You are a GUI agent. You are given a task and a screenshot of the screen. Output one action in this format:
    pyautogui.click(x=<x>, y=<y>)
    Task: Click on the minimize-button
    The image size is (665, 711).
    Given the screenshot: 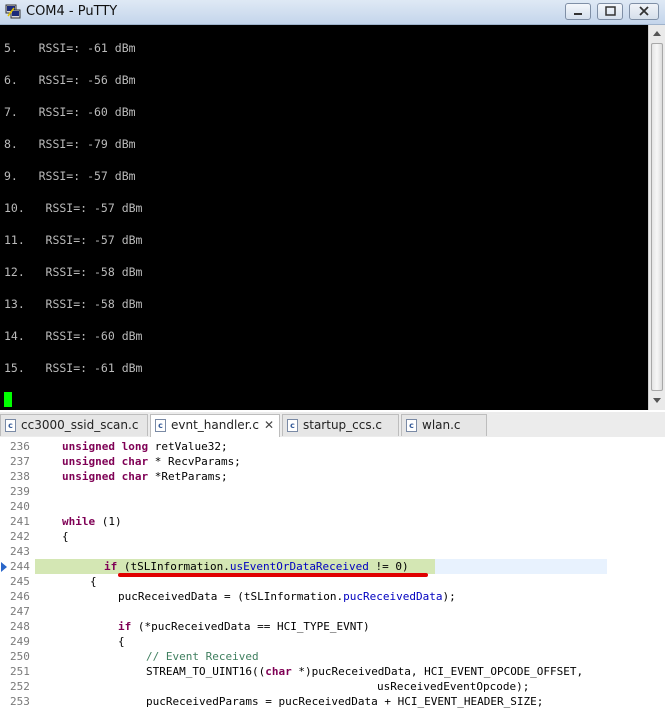 What is the action you would take?
    pyautogui.click(x=578, y=11)
    